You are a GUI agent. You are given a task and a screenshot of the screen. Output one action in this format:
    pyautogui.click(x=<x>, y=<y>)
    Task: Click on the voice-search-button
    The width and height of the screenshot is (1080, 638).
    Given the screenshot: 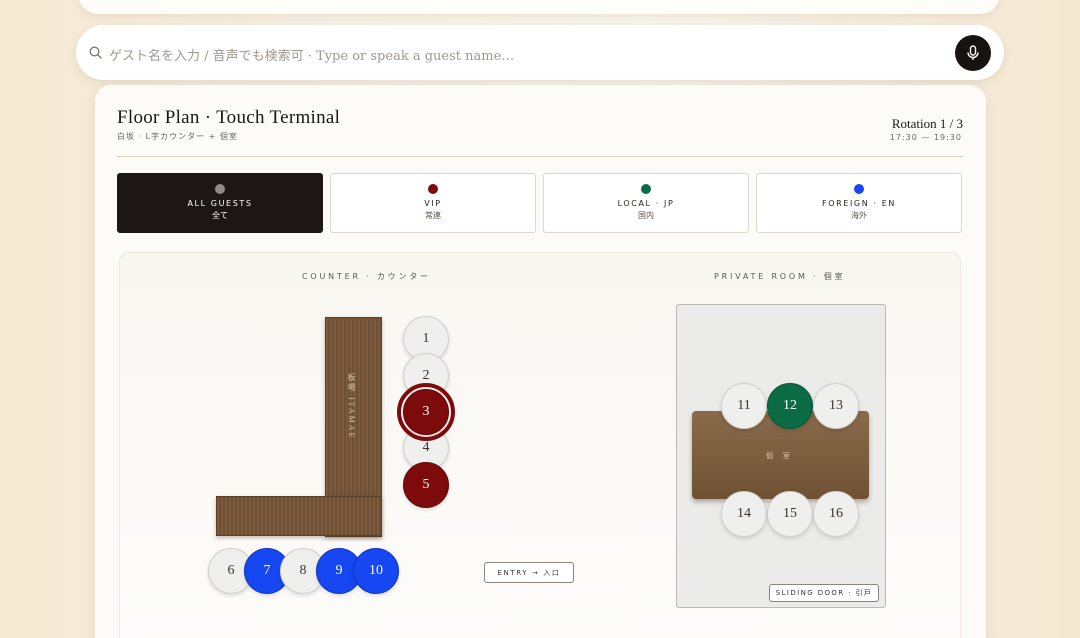 What is the action you would take?
    pyautogui.click(x=973, y=53)
    